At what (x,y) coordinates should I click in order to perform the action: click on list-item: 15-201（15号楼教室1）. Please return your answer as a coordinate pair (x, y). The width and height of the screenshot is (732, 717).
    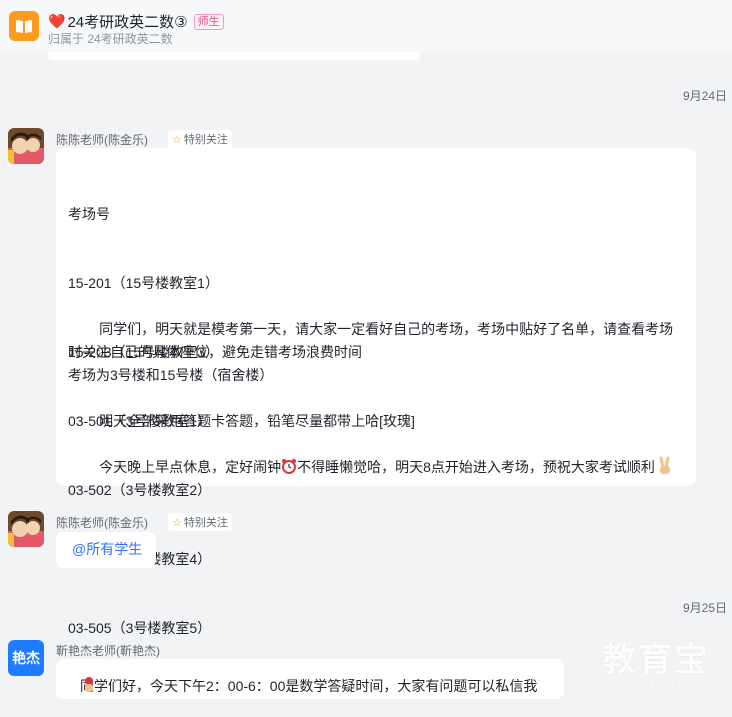
    Looking at the image, I should click on (143, 283).